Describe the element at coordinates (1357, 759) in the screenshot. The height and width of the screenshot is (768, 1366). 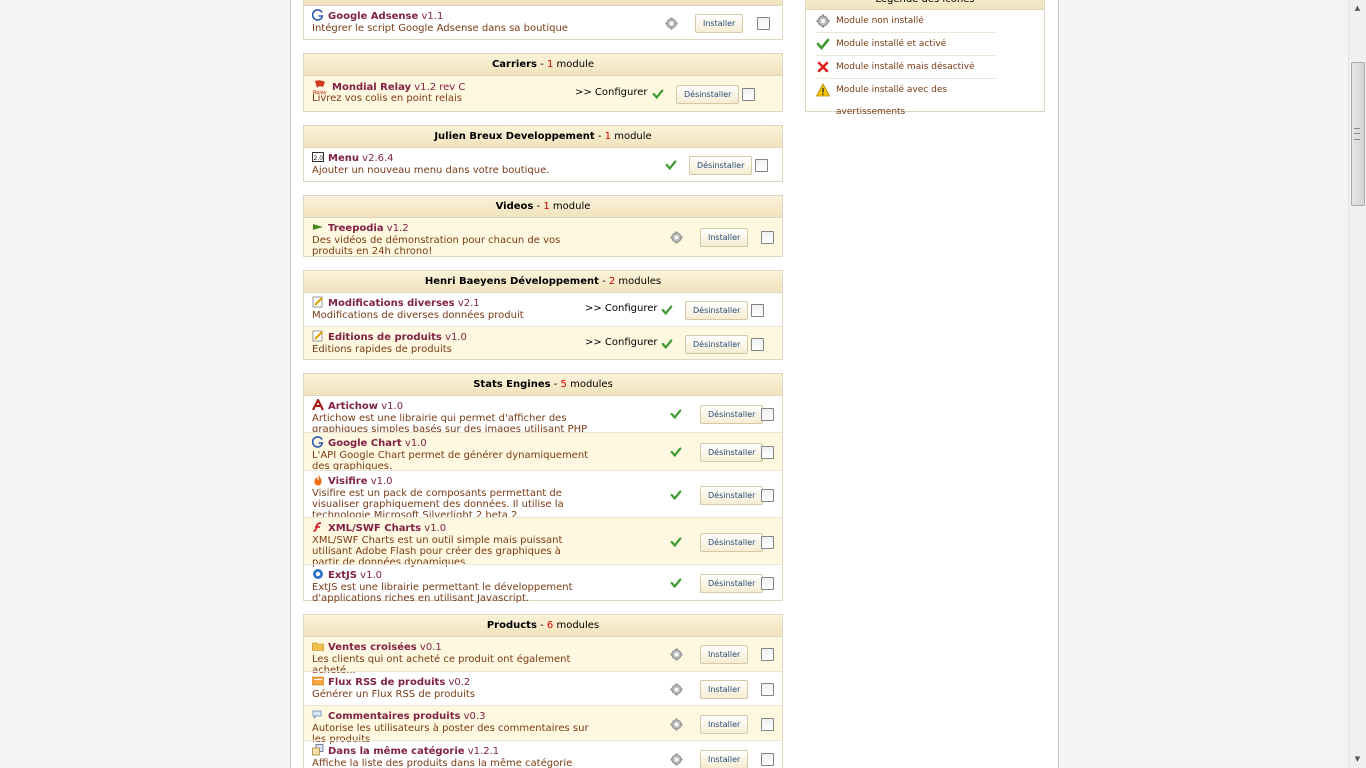
I see `scroll-down-arrow-icon: ▼` at that location.